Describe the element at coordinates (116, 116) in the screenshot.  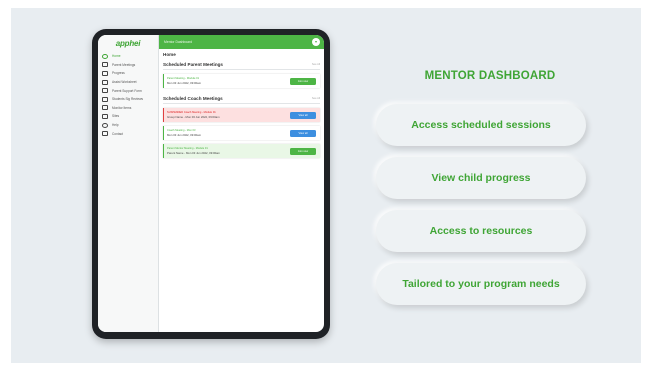
I see `sidebar-item-label: Sites` at that location.